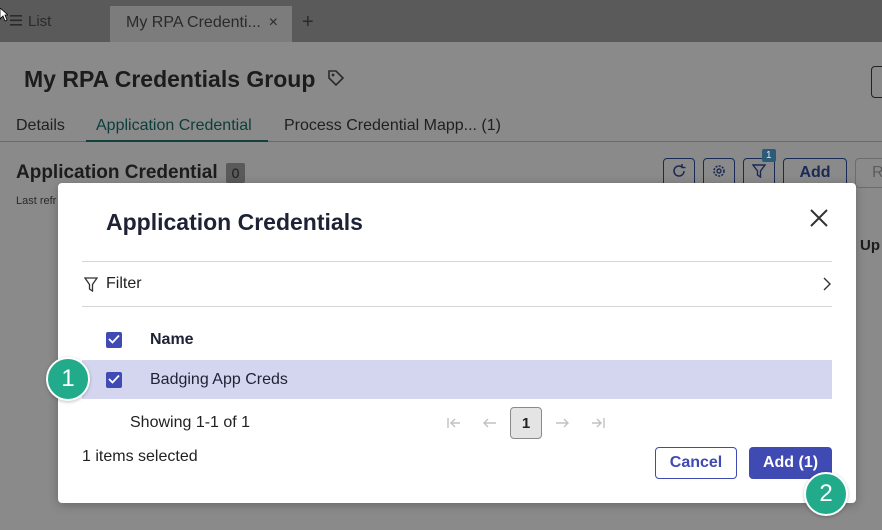  What do you see at coordinates (235, 173) in the screenshot?
I see `count-badge: 0` at bounding box center [235, 173].